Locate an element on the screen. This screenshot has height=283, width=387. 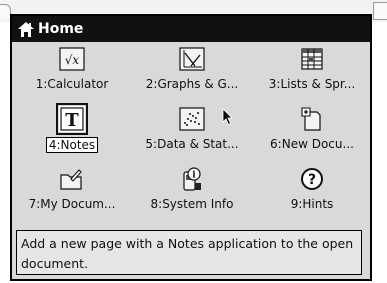
app-item-notes: T 4:Notes is located at coordinates (72, 132).